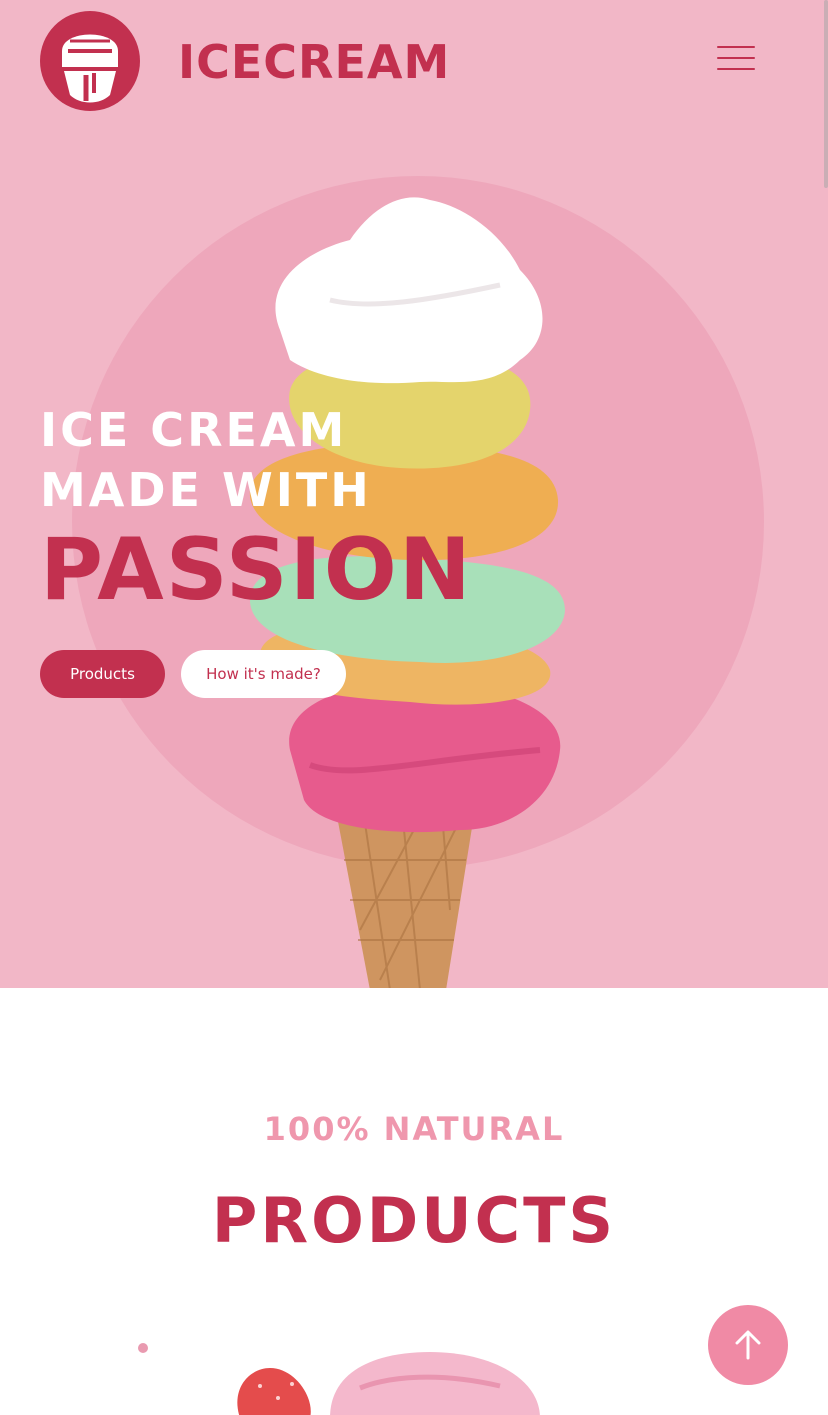 Image resolution: width=828 pixels, height=1415 pixels. I want to click on section-title: PRODUCTS, so click(414, 1220).